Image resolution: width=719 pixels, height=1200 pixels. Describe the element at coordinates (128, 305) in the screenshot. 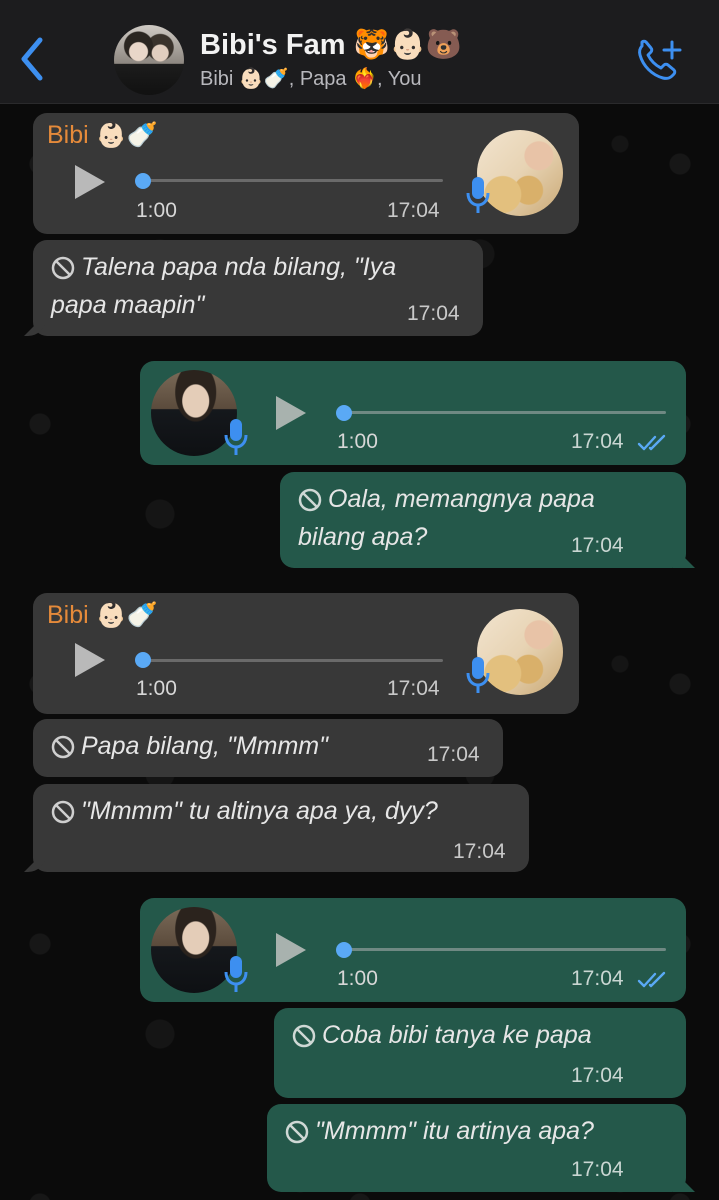

I see `message-text-line: papa maapin"` at that location.